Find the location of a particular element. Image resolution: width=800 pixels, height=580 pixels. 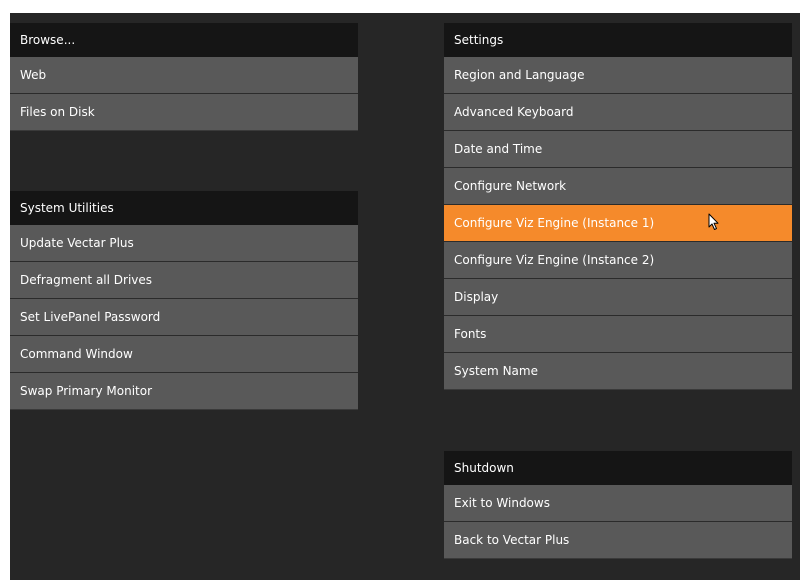

utility-item-defragment-drives: Defragment all Drives is located at coordinates (184, 280).